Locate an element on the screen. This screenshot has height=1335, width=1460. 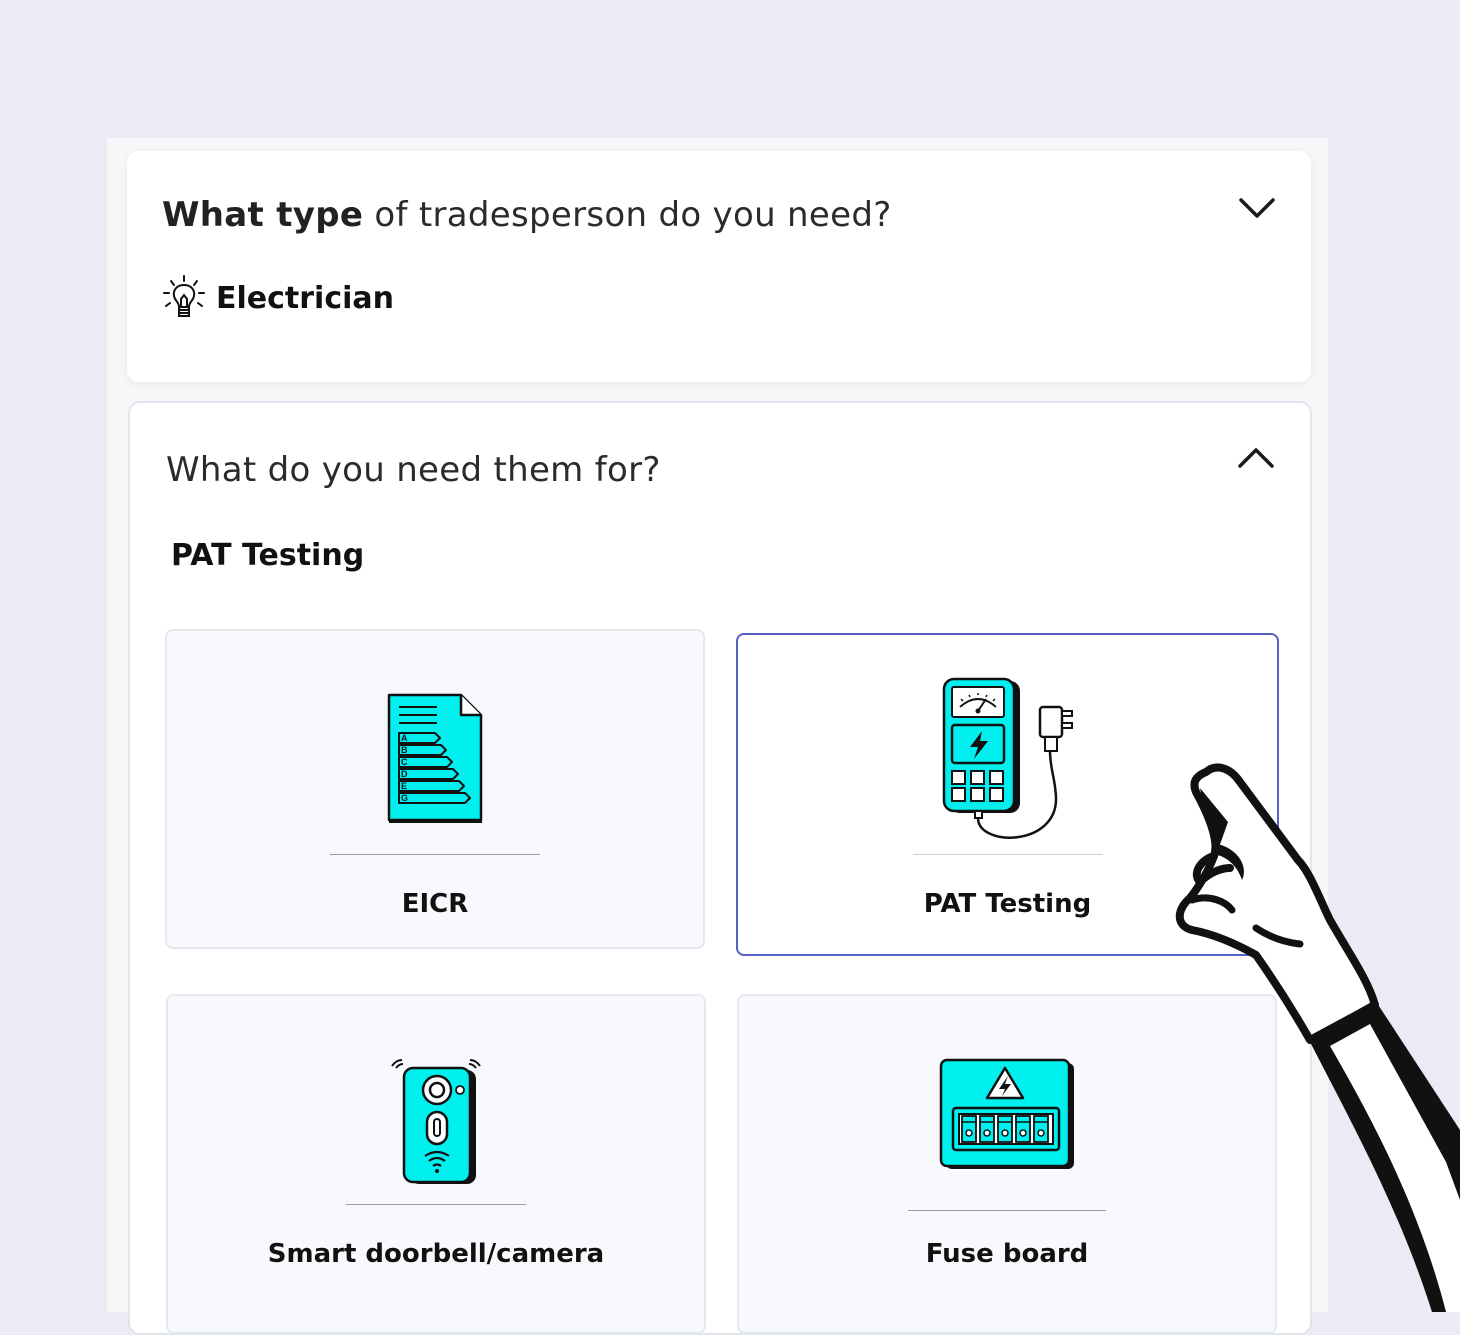
question-title-job-type: What do you need them for? is located at coordinates (413, 470).